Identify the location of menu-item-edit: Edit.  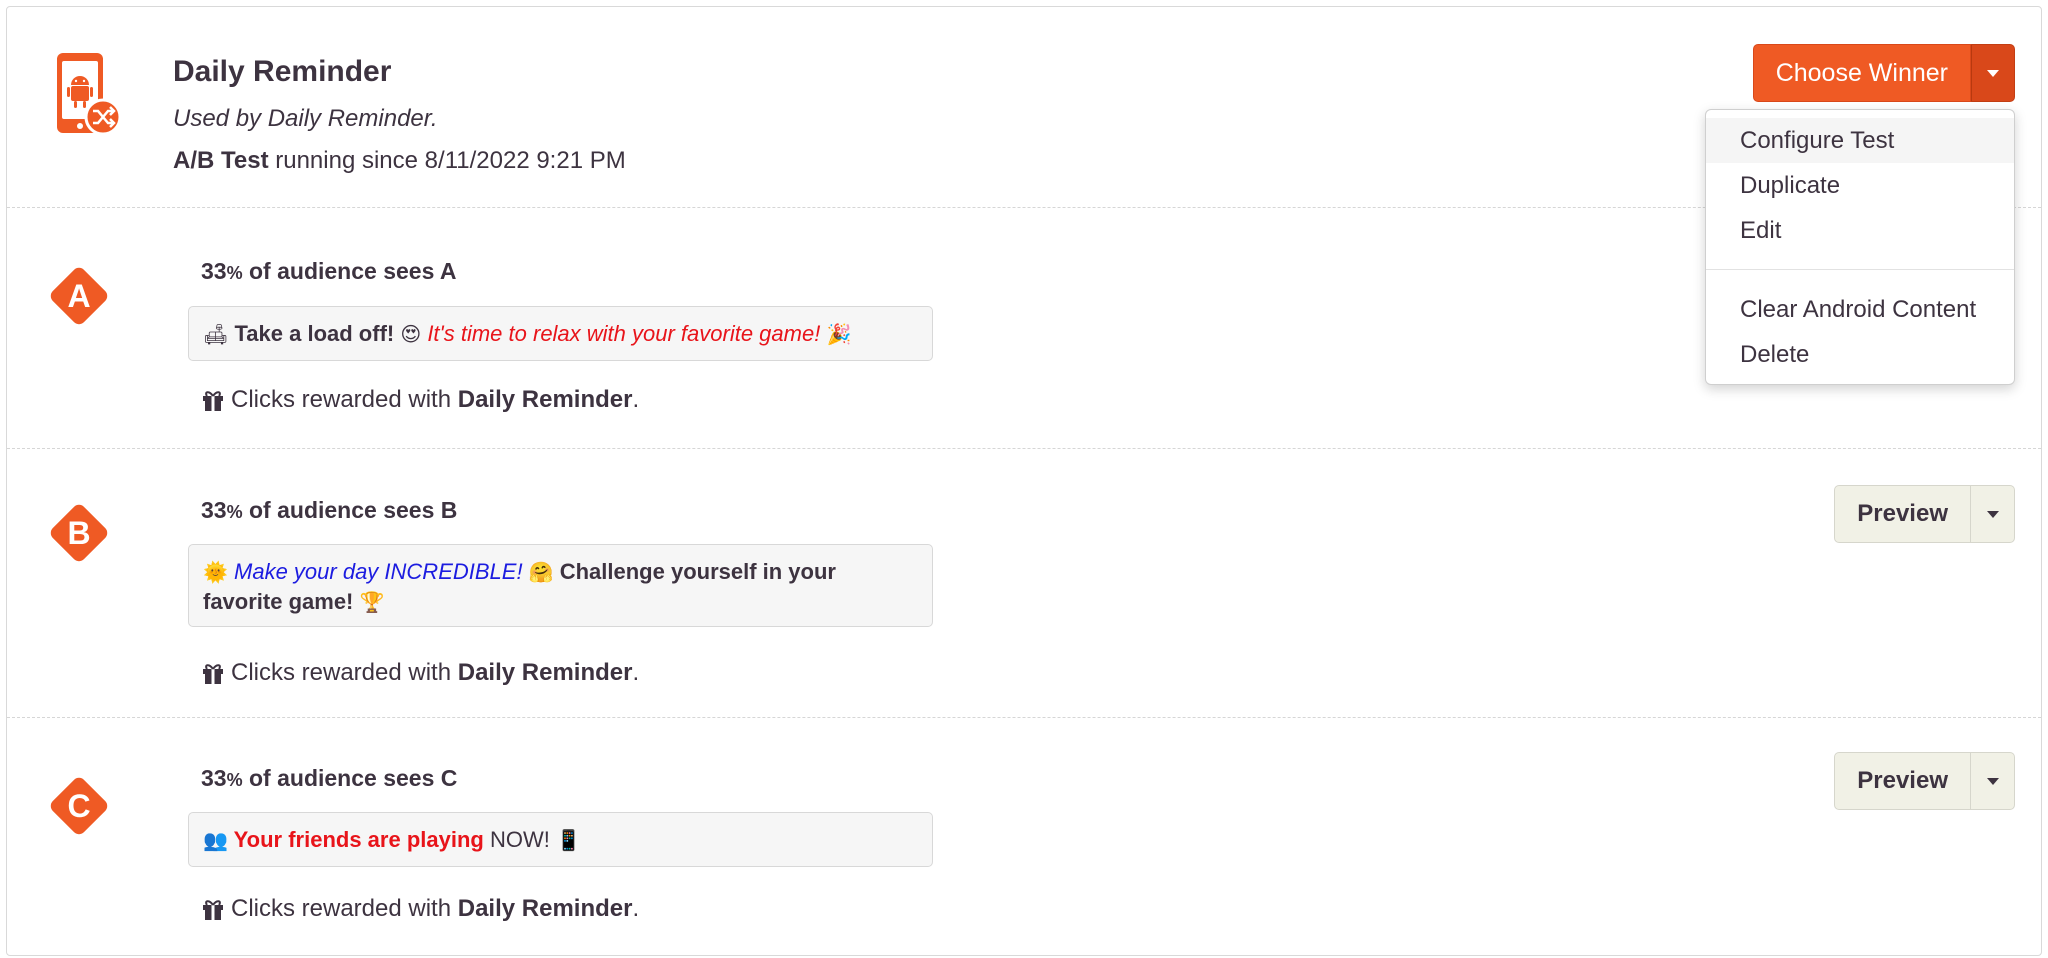
(1860, 230).